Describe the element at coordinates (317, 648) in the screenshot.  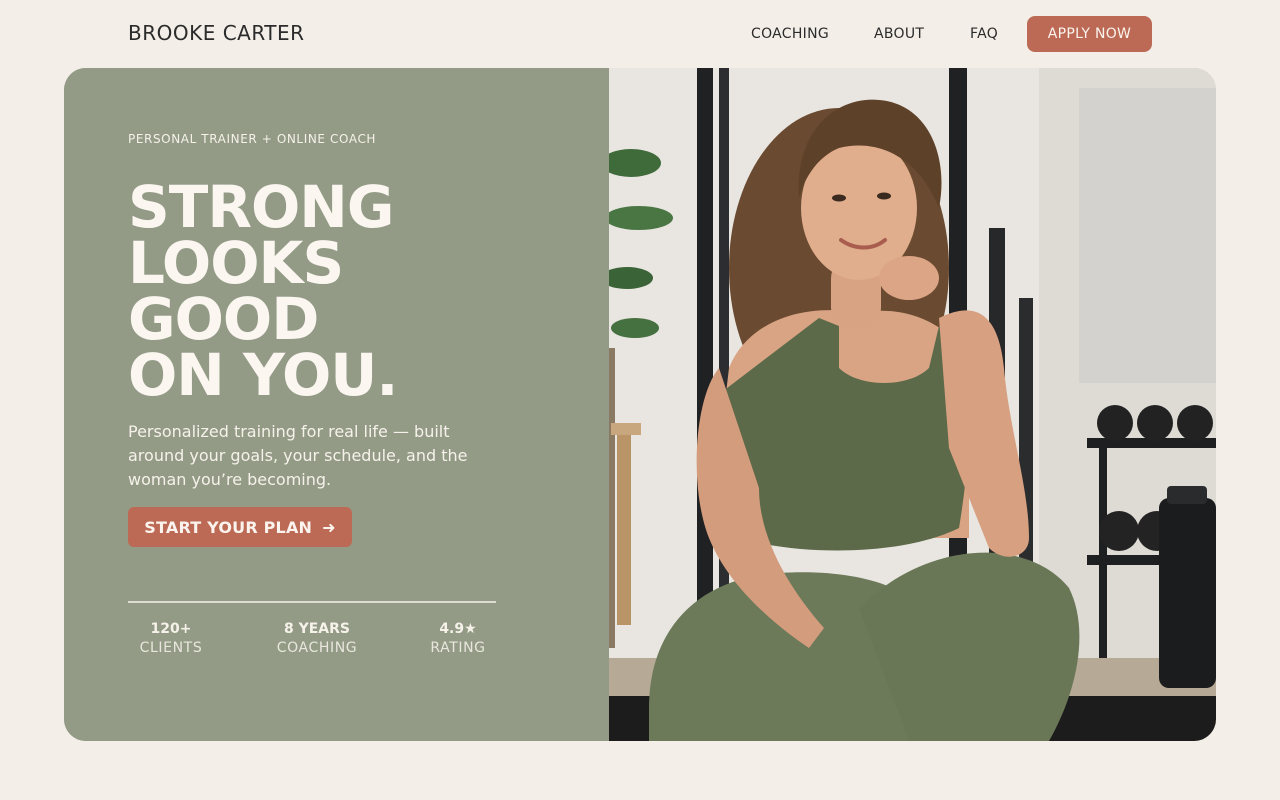
I see `stat-label: COACHING` at that location.